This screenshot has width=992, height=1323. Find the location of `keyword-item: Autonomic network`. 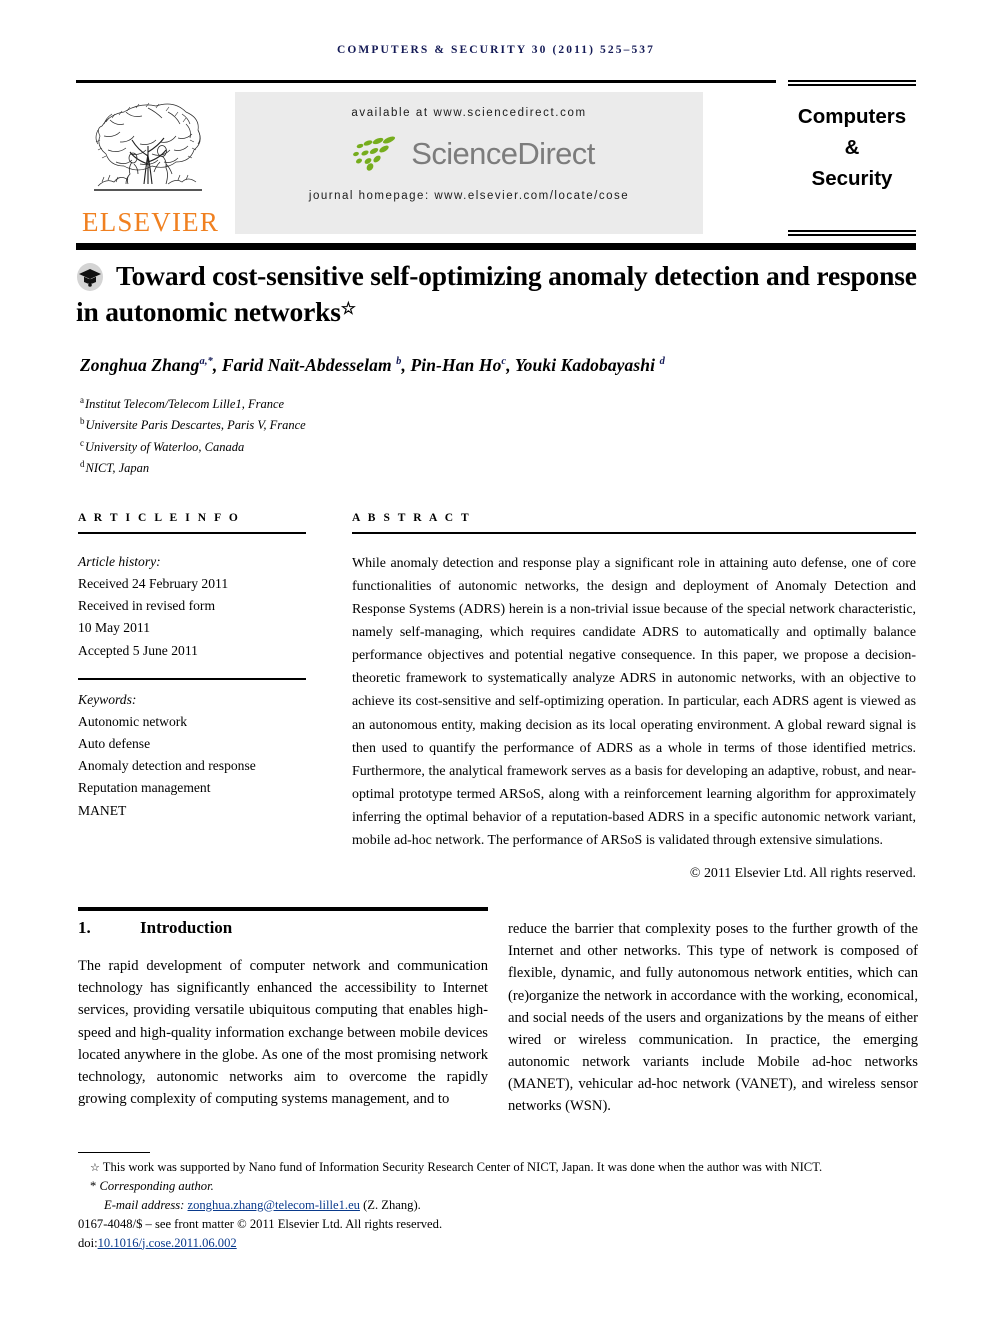

keyword-item: Autonomic network is located at coordinates (133, 721).